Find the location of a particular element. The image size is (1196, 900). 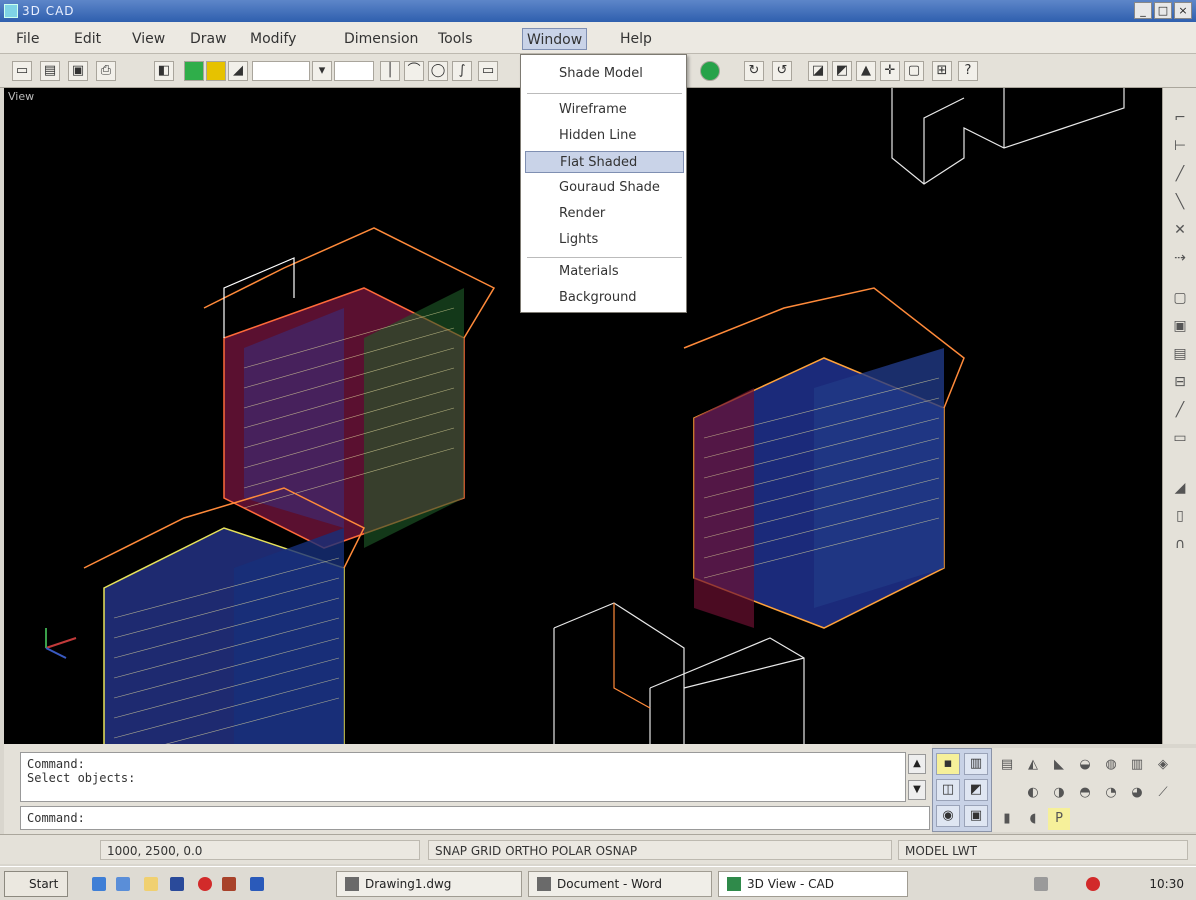

dropdown-item: Gouraud Shade is located at coordinates (604, 188).